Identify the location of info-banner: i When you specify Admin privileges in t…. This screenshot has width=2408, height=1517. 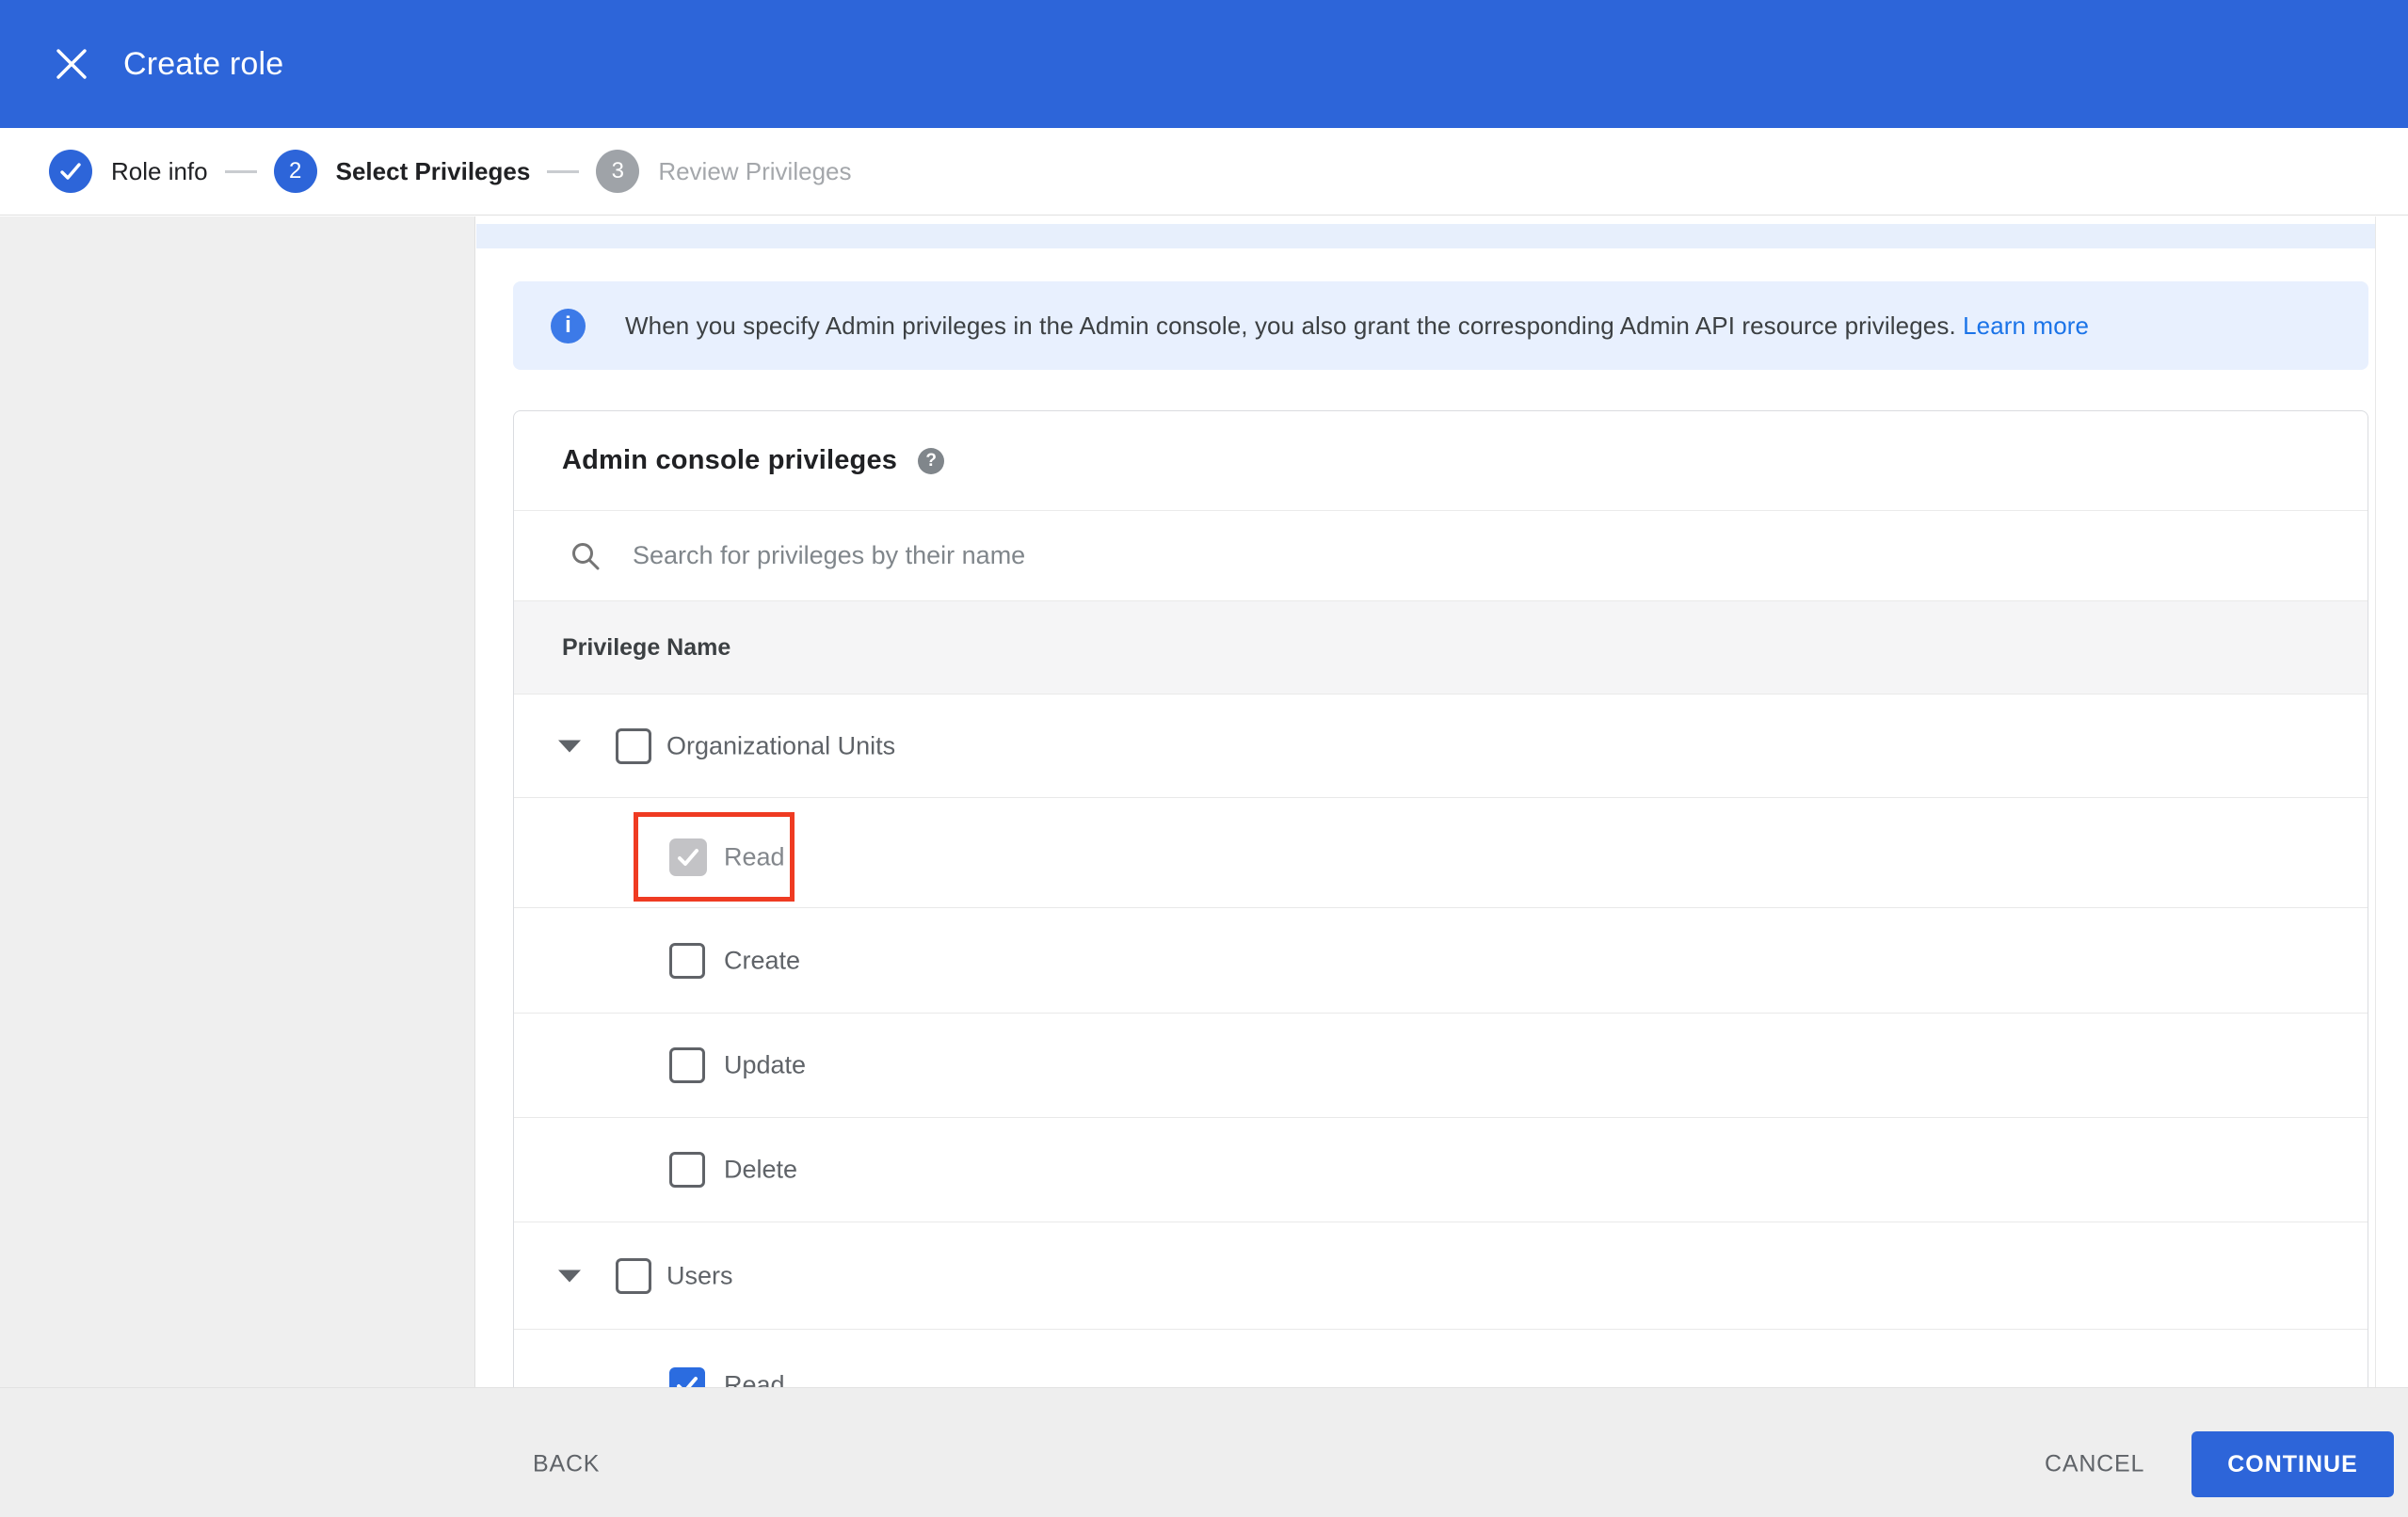
(1440, 325).